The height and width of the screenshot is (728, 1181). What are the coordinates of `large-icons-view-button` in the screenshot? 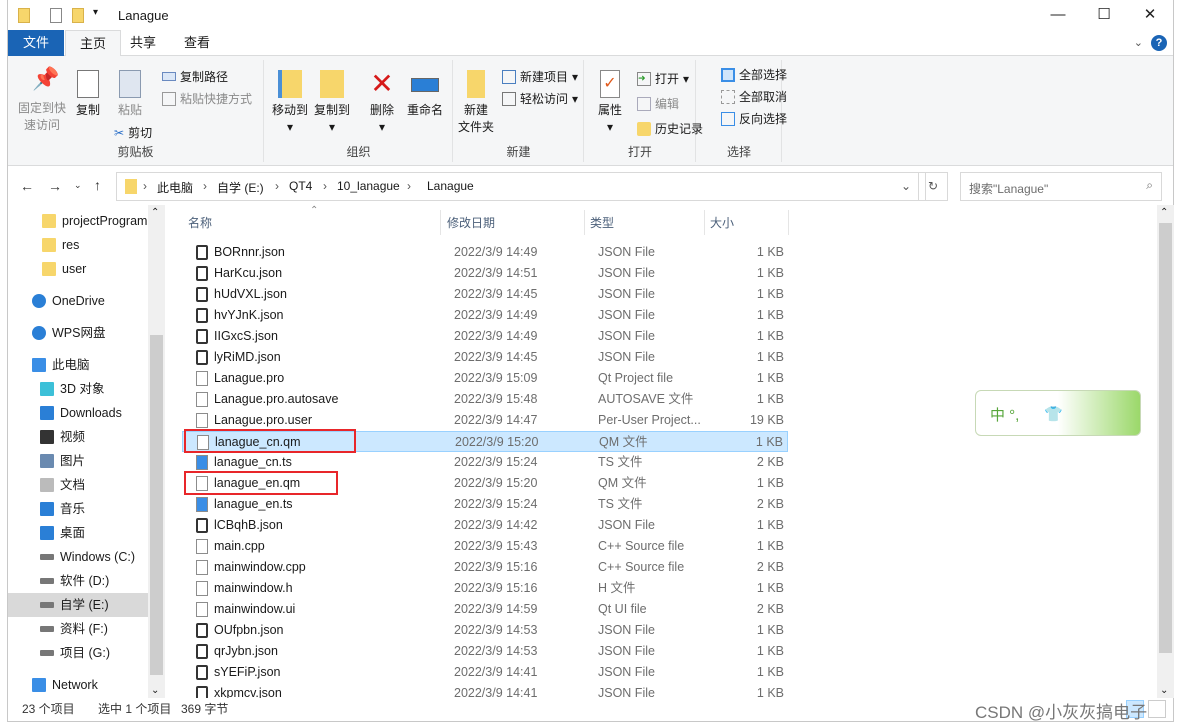 It's located at (1157, 709).